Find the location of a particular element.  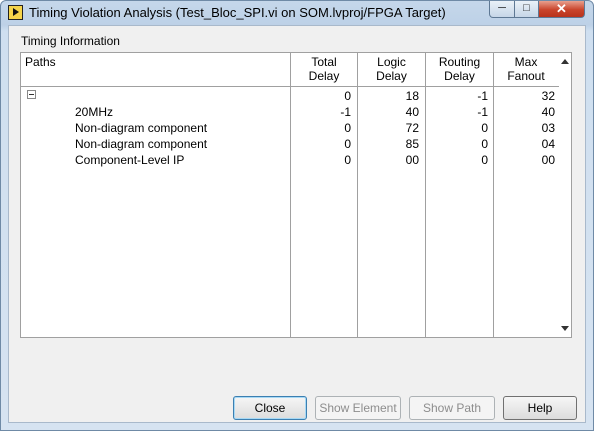

cell-max-fanout: 03 is located at coordinates (548, 128).